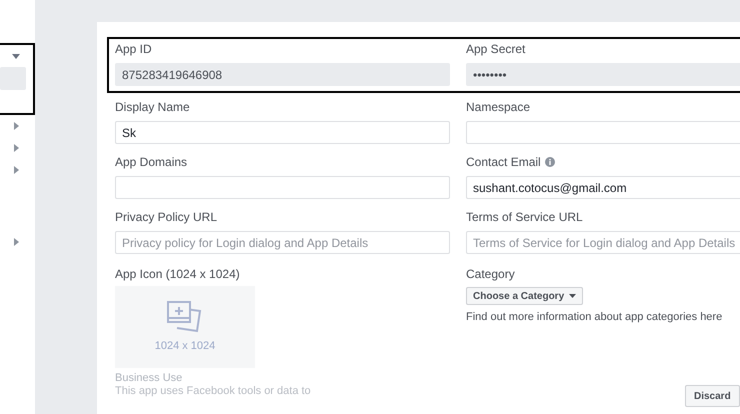 This screenshot has width=740, height=414. Describe the element at coordinates (166, 217) in the screenshot. I see `field-label: Privacy Policy URL` at that location.